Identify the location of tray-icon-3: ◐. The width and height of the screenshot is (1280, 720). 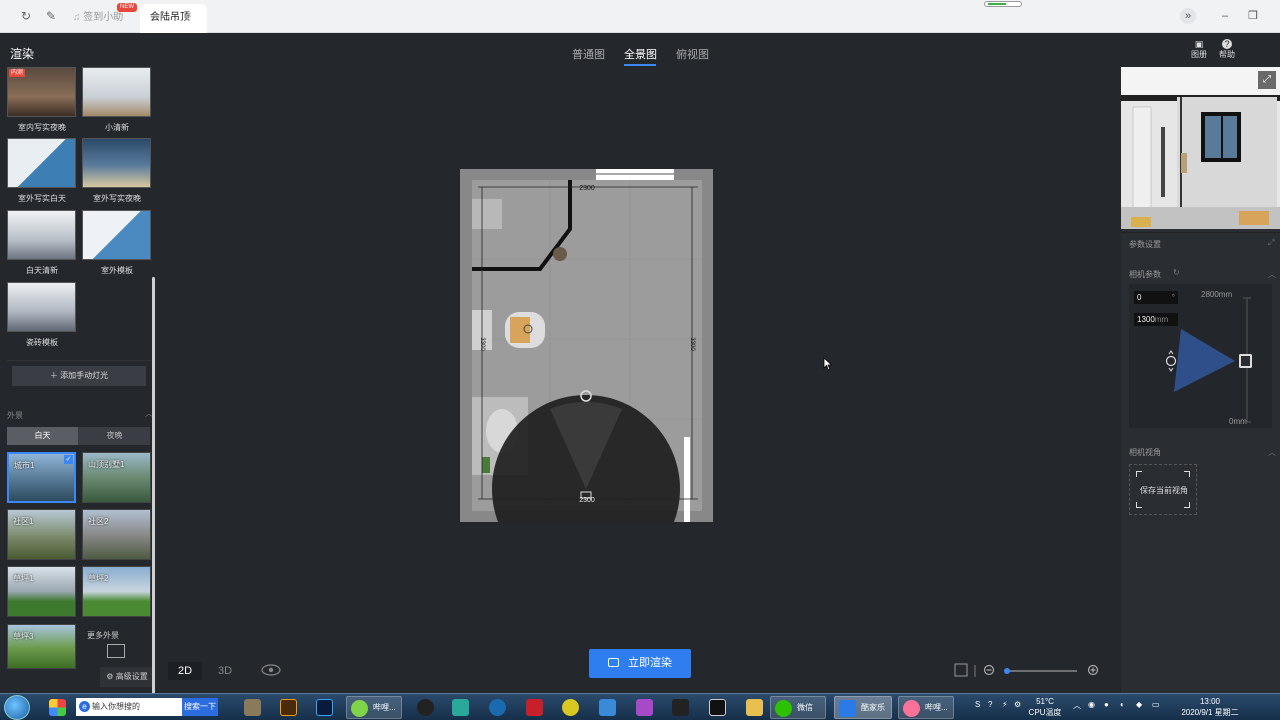
(1122, 704).